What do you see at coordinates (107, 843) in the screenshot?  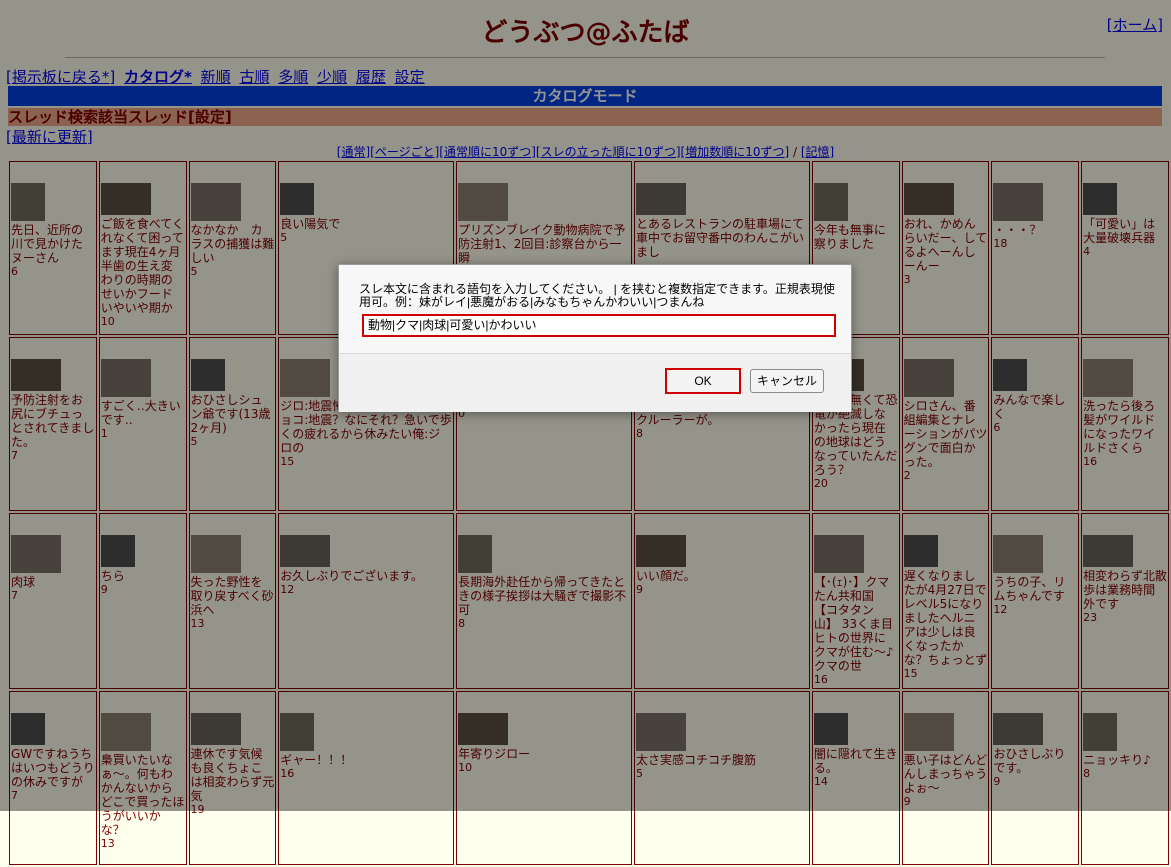 I see `reply-count: 13` at bounding box center [107, 843].